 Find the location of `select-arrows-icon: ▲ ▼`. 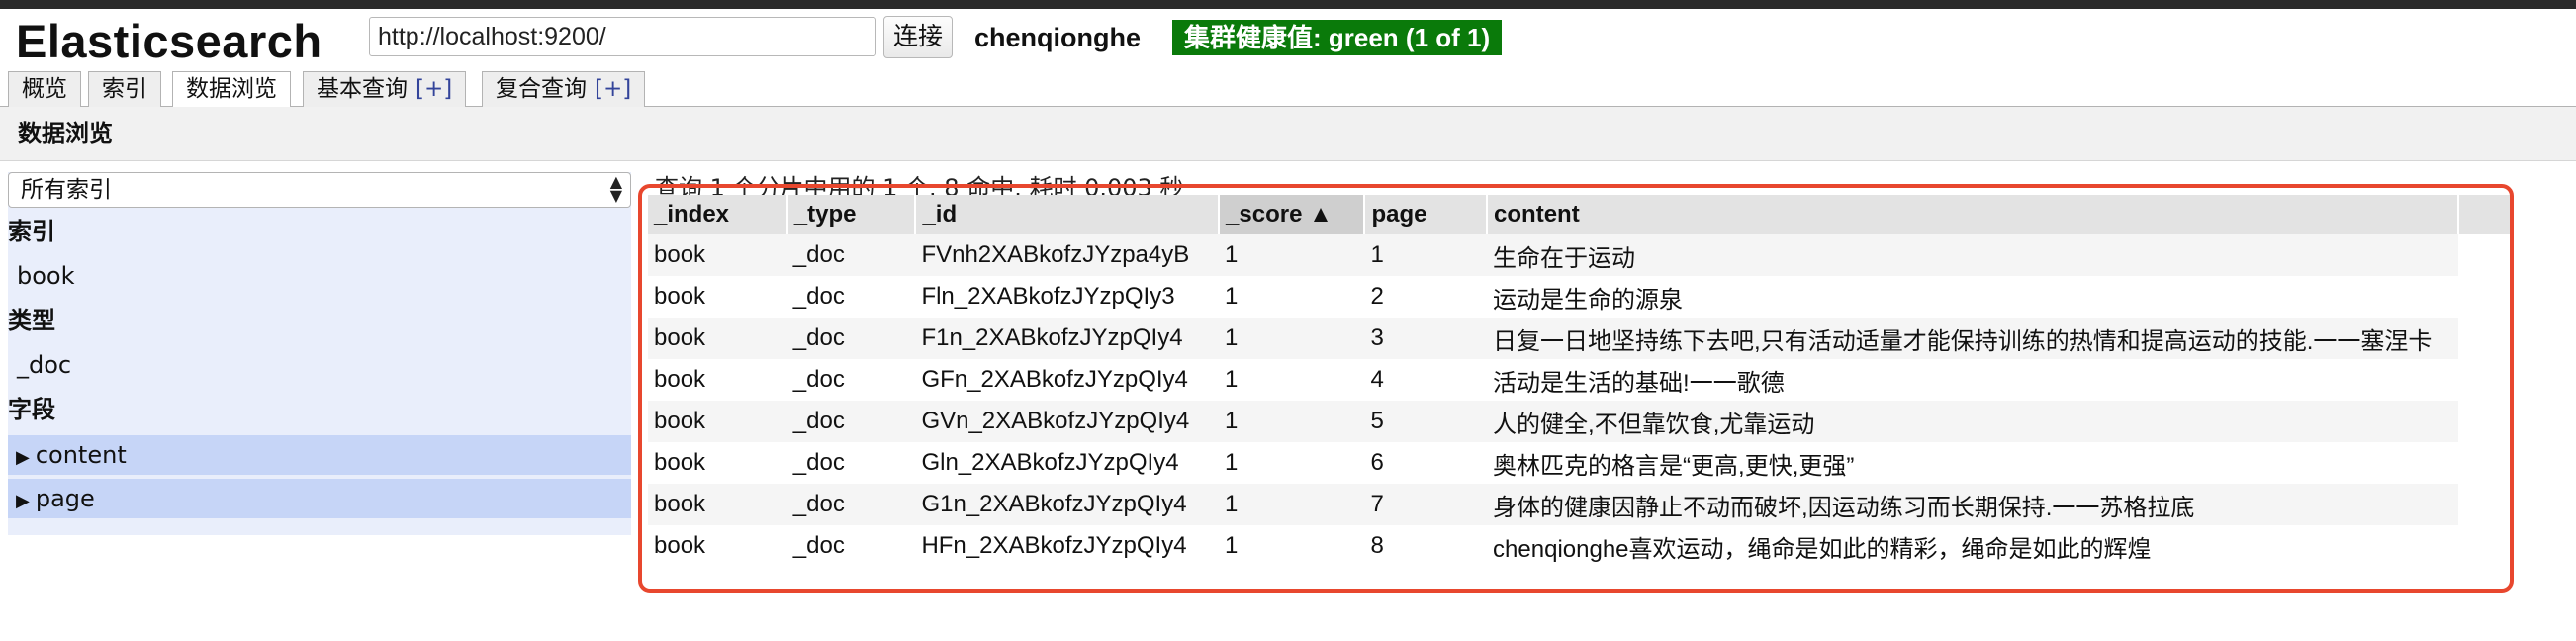

select-arrows-icon: ▲ ▼ is located at coordinates (615, 188).